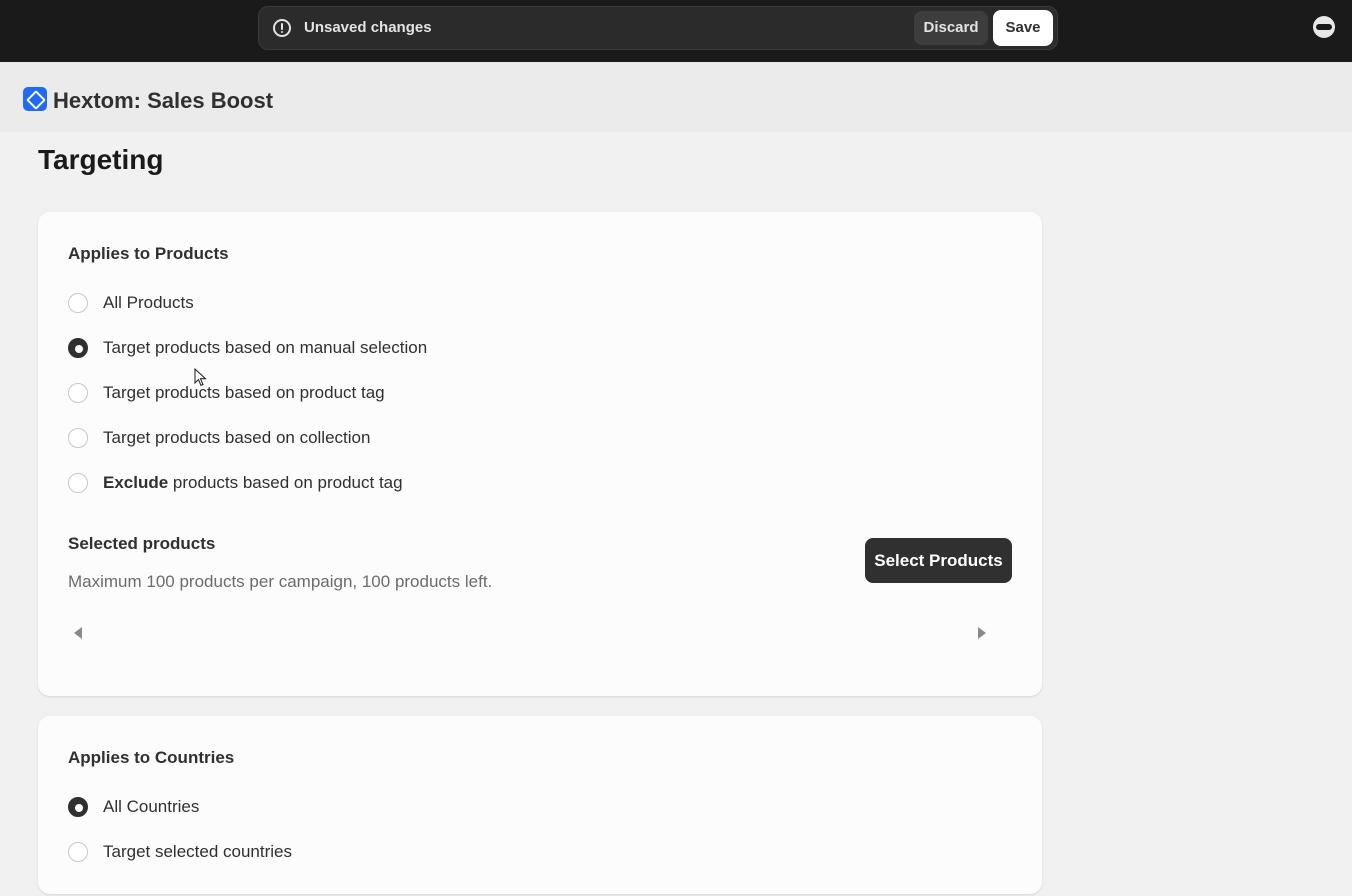 The height and width of the screenshot is (896, 1352). I want to click on app-title: Hextom: Sales Boost, so click(163, 100).